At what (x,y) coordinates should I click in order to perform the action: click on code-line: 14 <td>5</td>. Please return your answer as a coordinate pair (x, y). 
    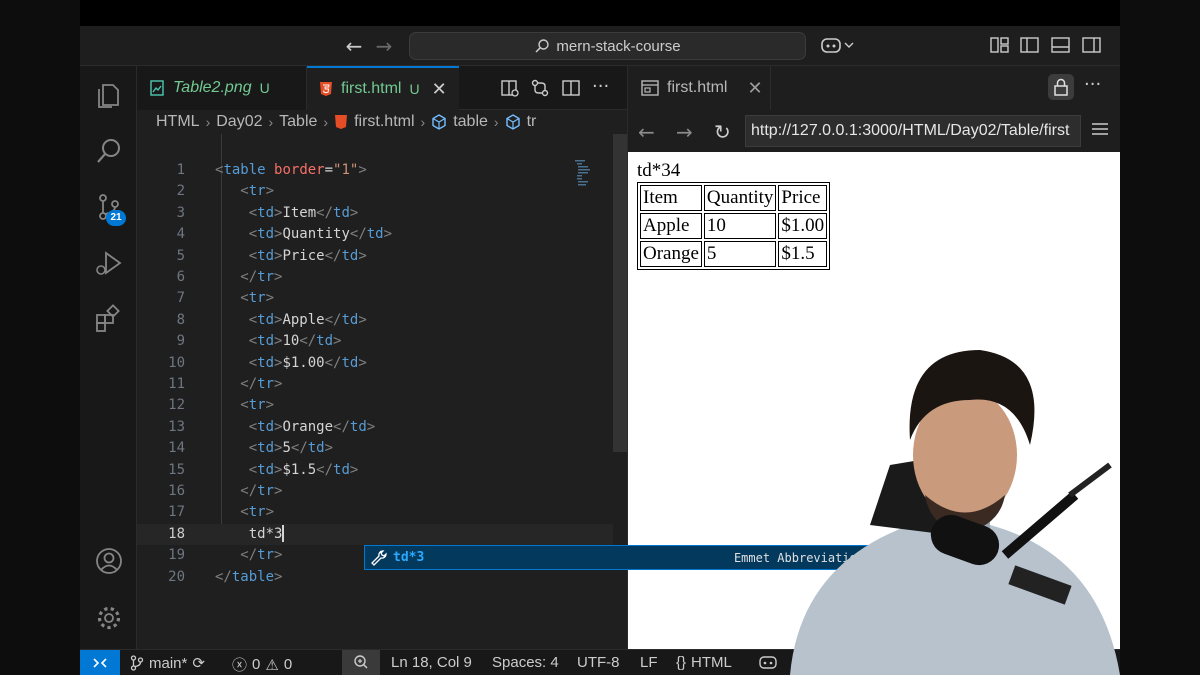
    Looking at the image, I should click on (382, 448).